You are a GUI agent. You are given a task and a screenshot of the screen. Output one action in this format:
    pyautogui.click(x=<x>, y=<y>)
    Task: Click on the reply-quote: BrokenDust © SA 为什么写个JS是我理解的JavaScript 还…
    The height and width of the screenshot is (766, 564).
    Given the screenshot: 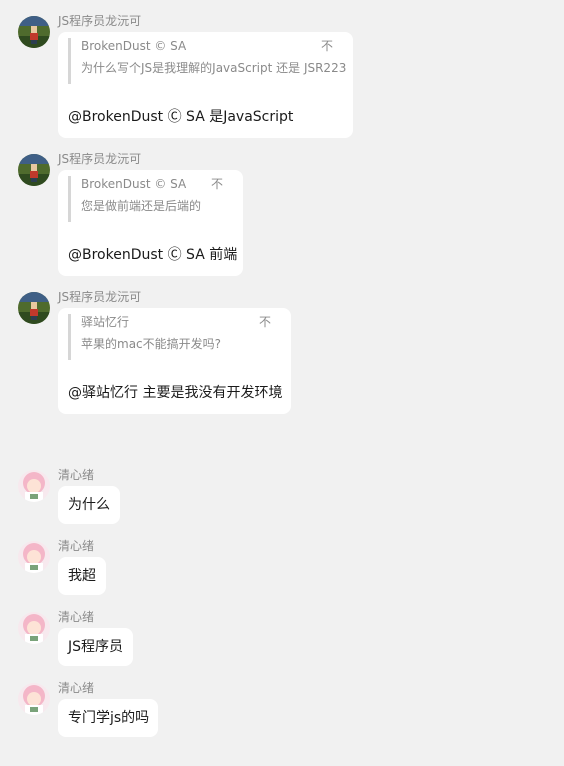 What is the action you would take?
    pyautogui.click(x=207, y=61)
    